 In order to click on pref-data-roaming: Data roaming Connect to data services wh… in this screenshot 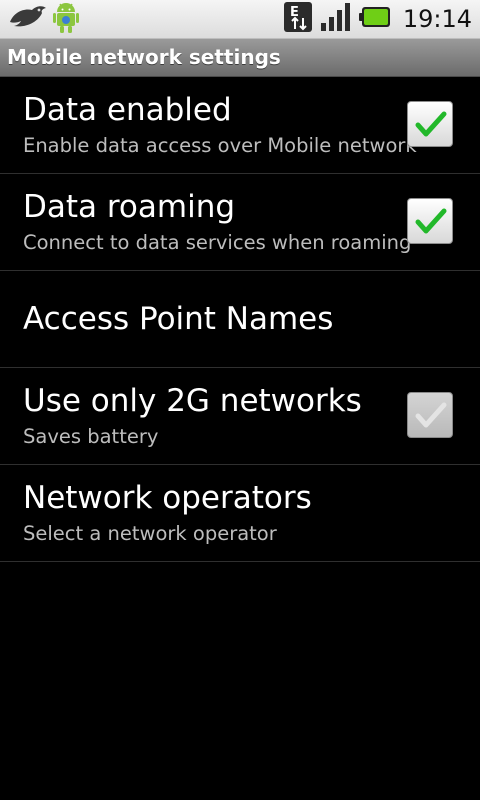, I will do `click(240, 222)`.